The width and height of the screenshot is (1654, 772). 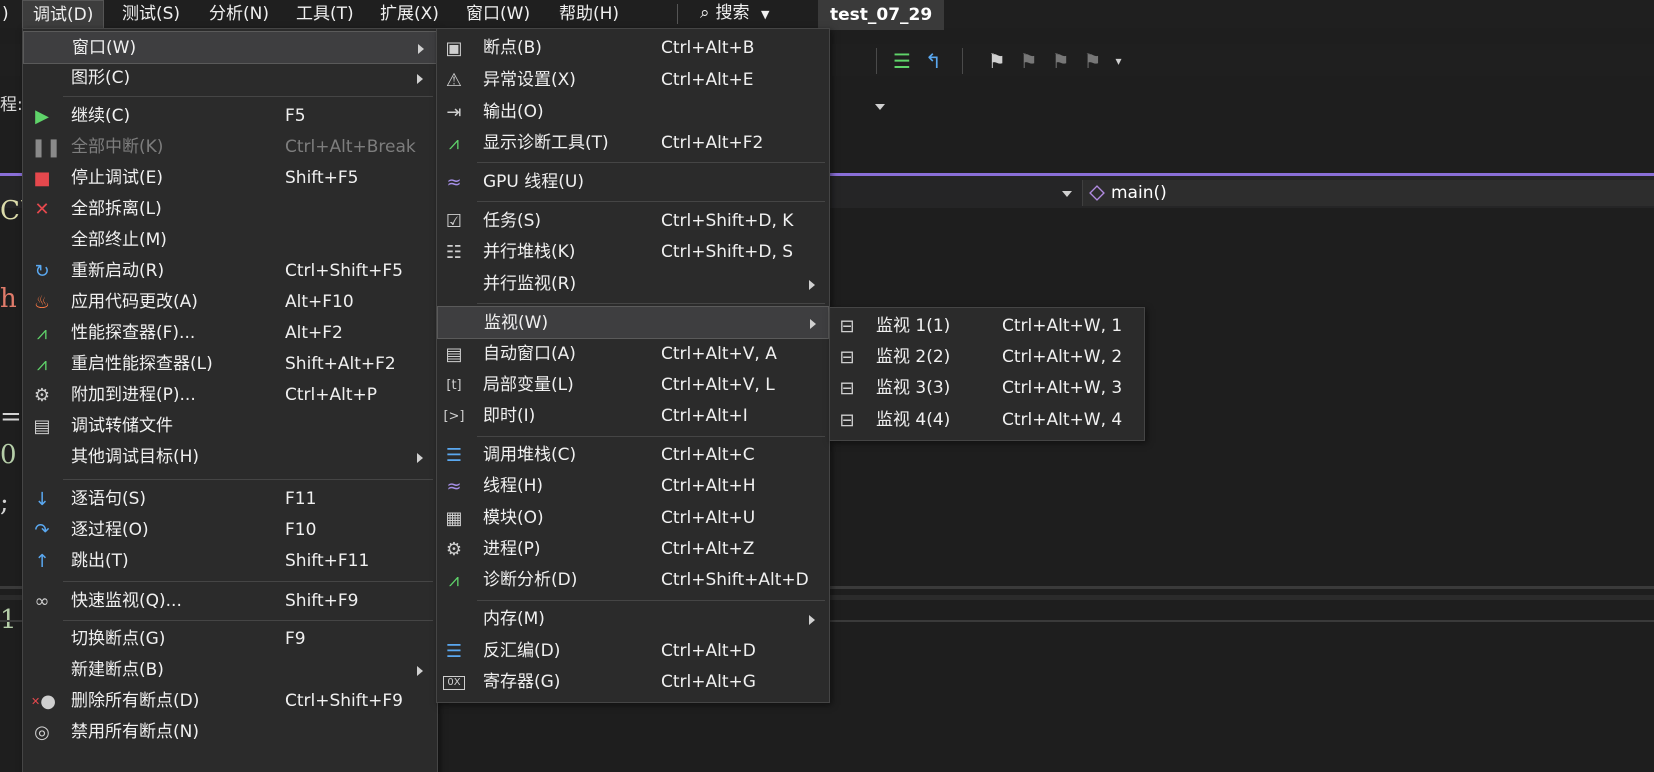 What do you see at coordinates (63, 14) in the screenshot?
I see `menu-debug: 调试(D)` at bounding box center [63, 14].